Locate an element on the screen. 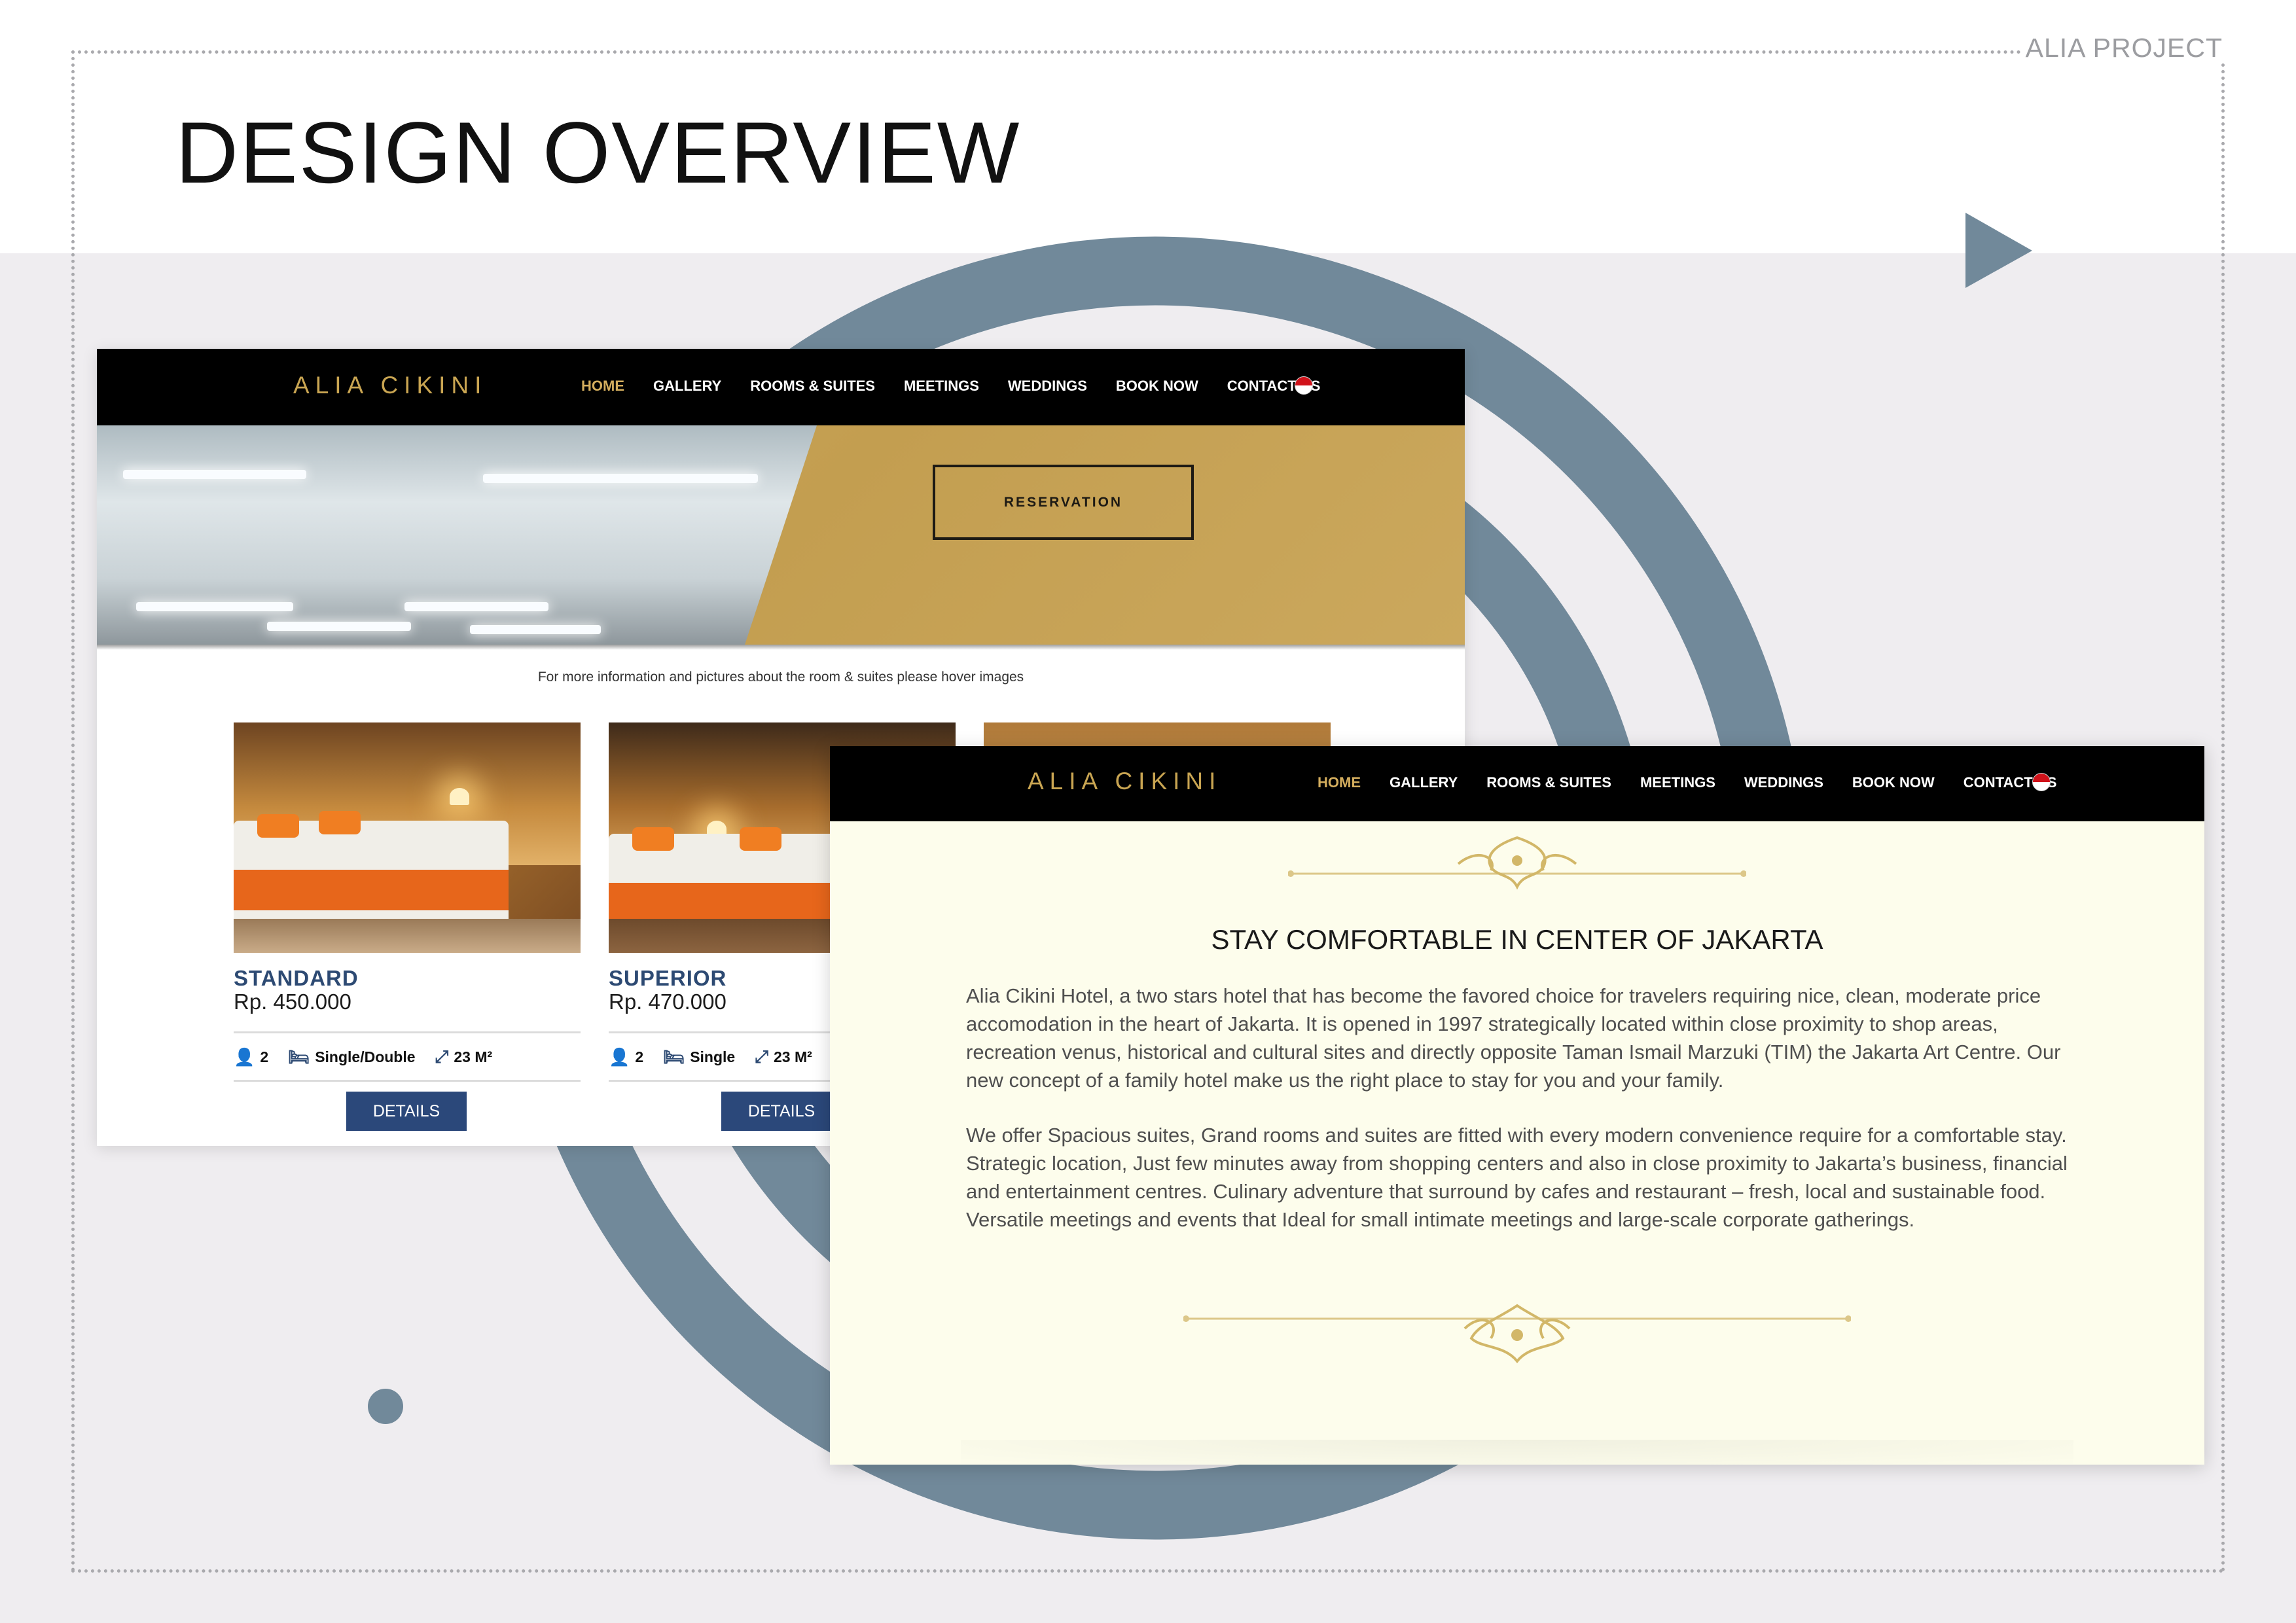  section-heading: STAY COMFORTABLE IN CENTER OF JAKARTA is located at coordinates (1517, 940).